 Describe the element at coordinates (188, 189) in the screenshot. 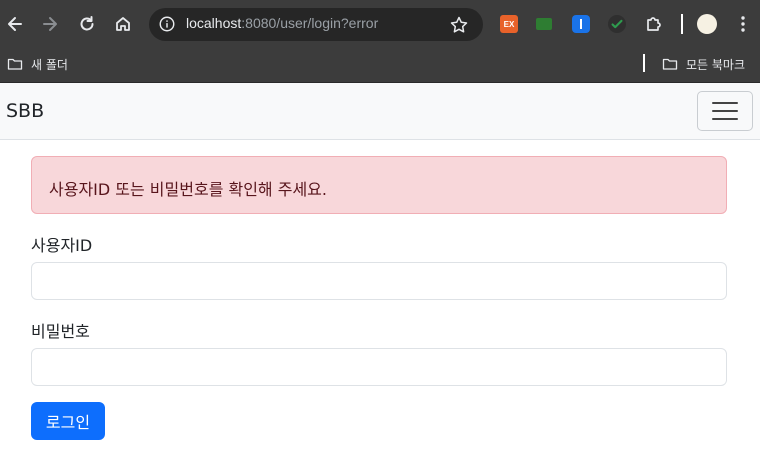

I see `alert-message: 사용자ID 또는 비밀번호를 확인해 주세요.` at that location.